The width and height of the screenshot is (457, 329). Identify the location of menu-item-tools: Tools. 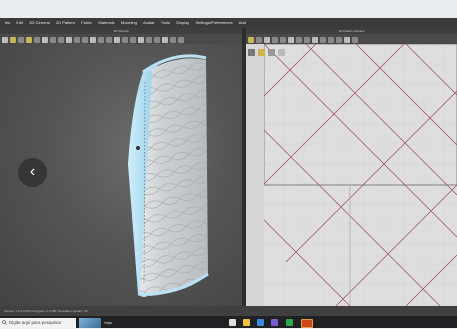
(165, 22).